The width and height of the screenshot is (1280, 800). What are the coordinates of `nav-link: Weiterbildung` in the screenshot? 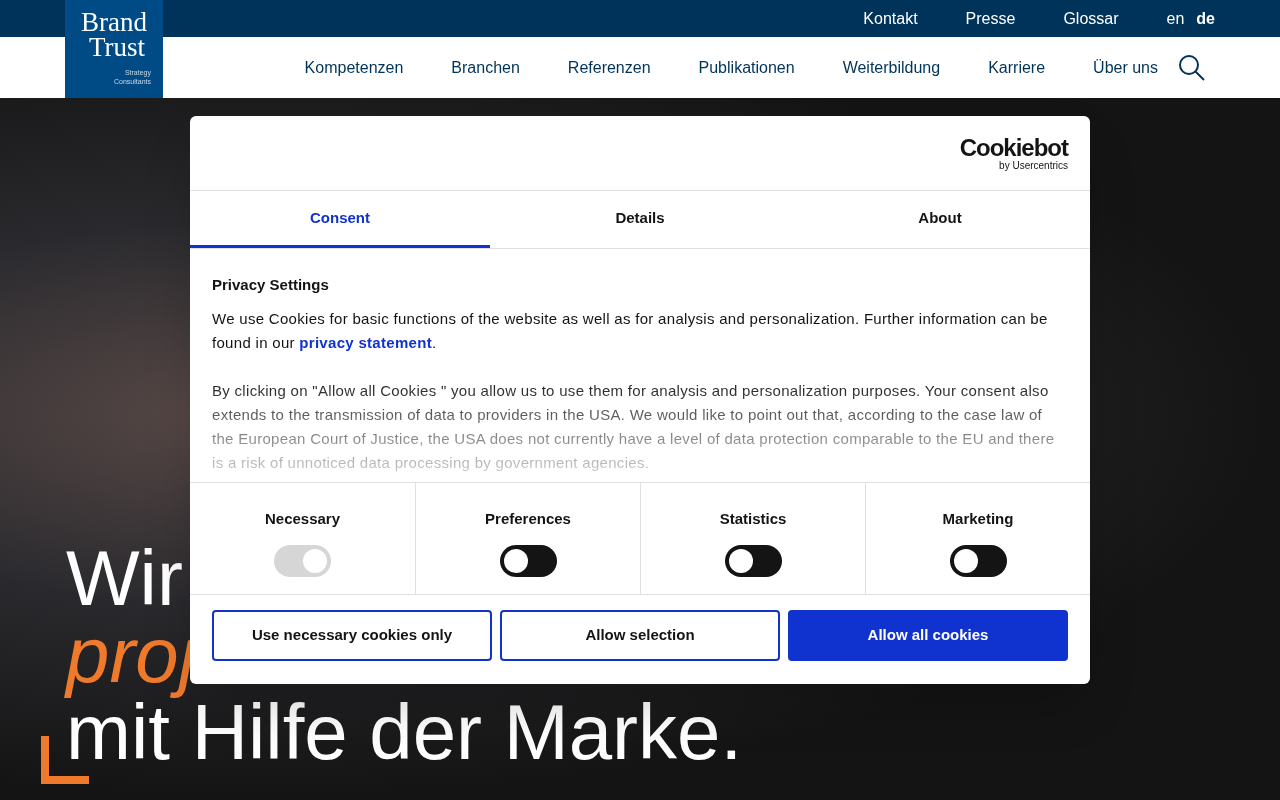 It's located at (891, 67).